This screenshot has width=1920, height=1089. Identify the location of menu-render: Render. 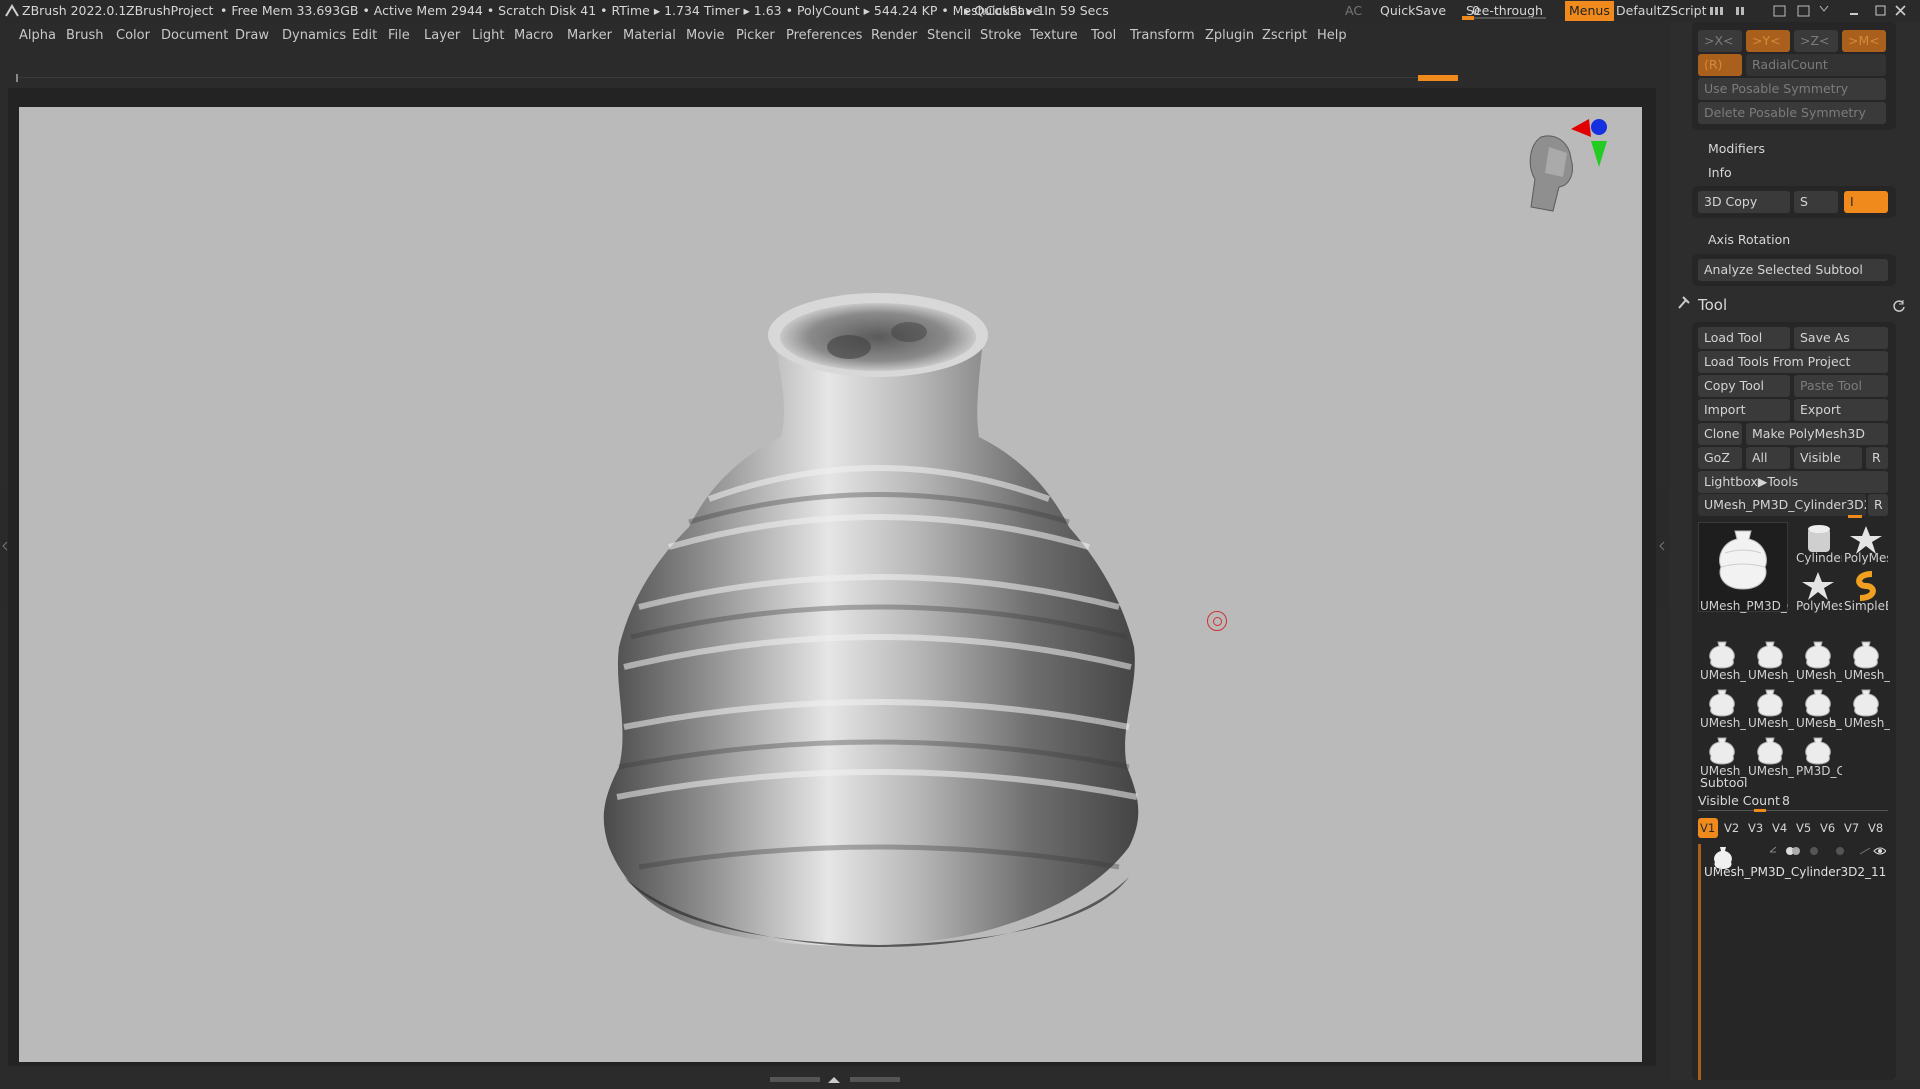
(894, 36).